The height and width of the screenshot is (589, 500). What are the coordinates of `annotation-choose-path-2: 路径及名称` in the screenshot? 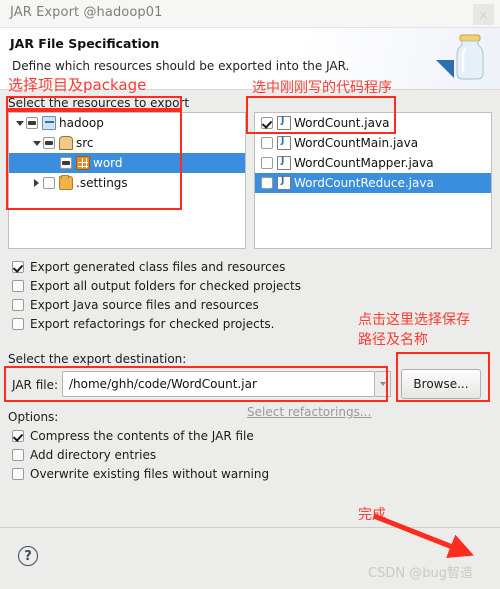 It's located at (393, 340).